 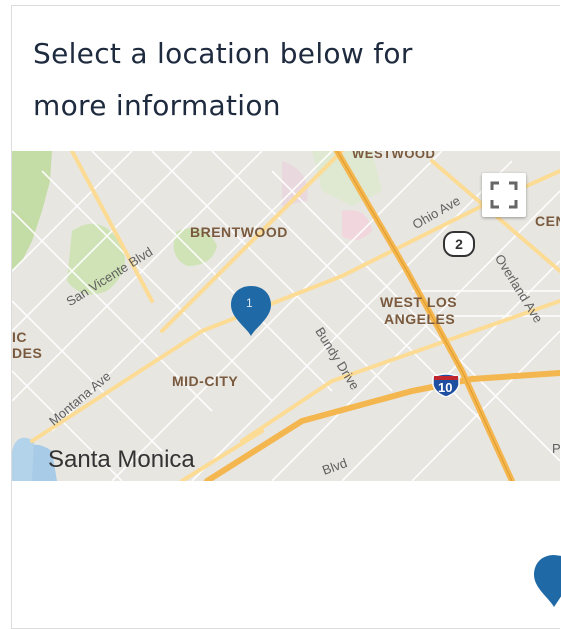 What do you see at coordinates (205, 381) in the screenshot?
I see `district-label: MID-CITY` at bounding box center [205, 381].